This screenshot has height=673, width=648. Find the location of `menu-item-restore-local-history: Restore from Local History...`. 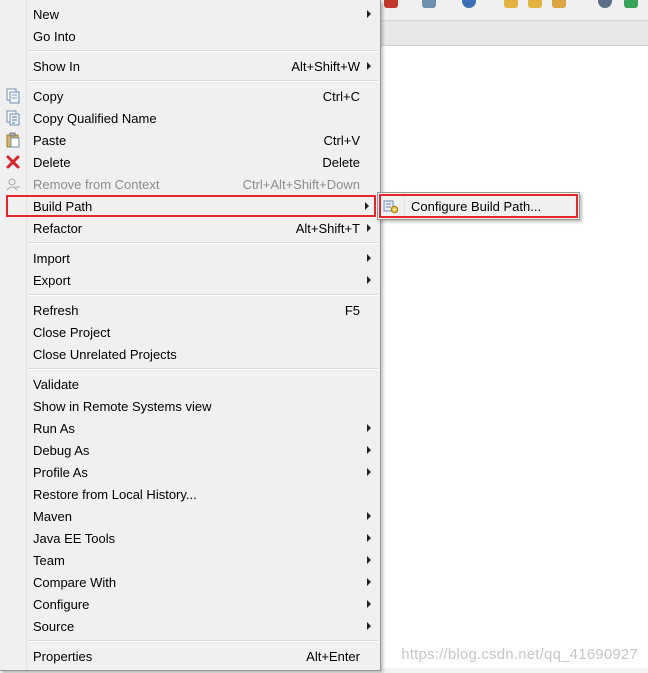

menu-item-restore-local-history: Restore from Local History... is located at coordinates (190, 494).